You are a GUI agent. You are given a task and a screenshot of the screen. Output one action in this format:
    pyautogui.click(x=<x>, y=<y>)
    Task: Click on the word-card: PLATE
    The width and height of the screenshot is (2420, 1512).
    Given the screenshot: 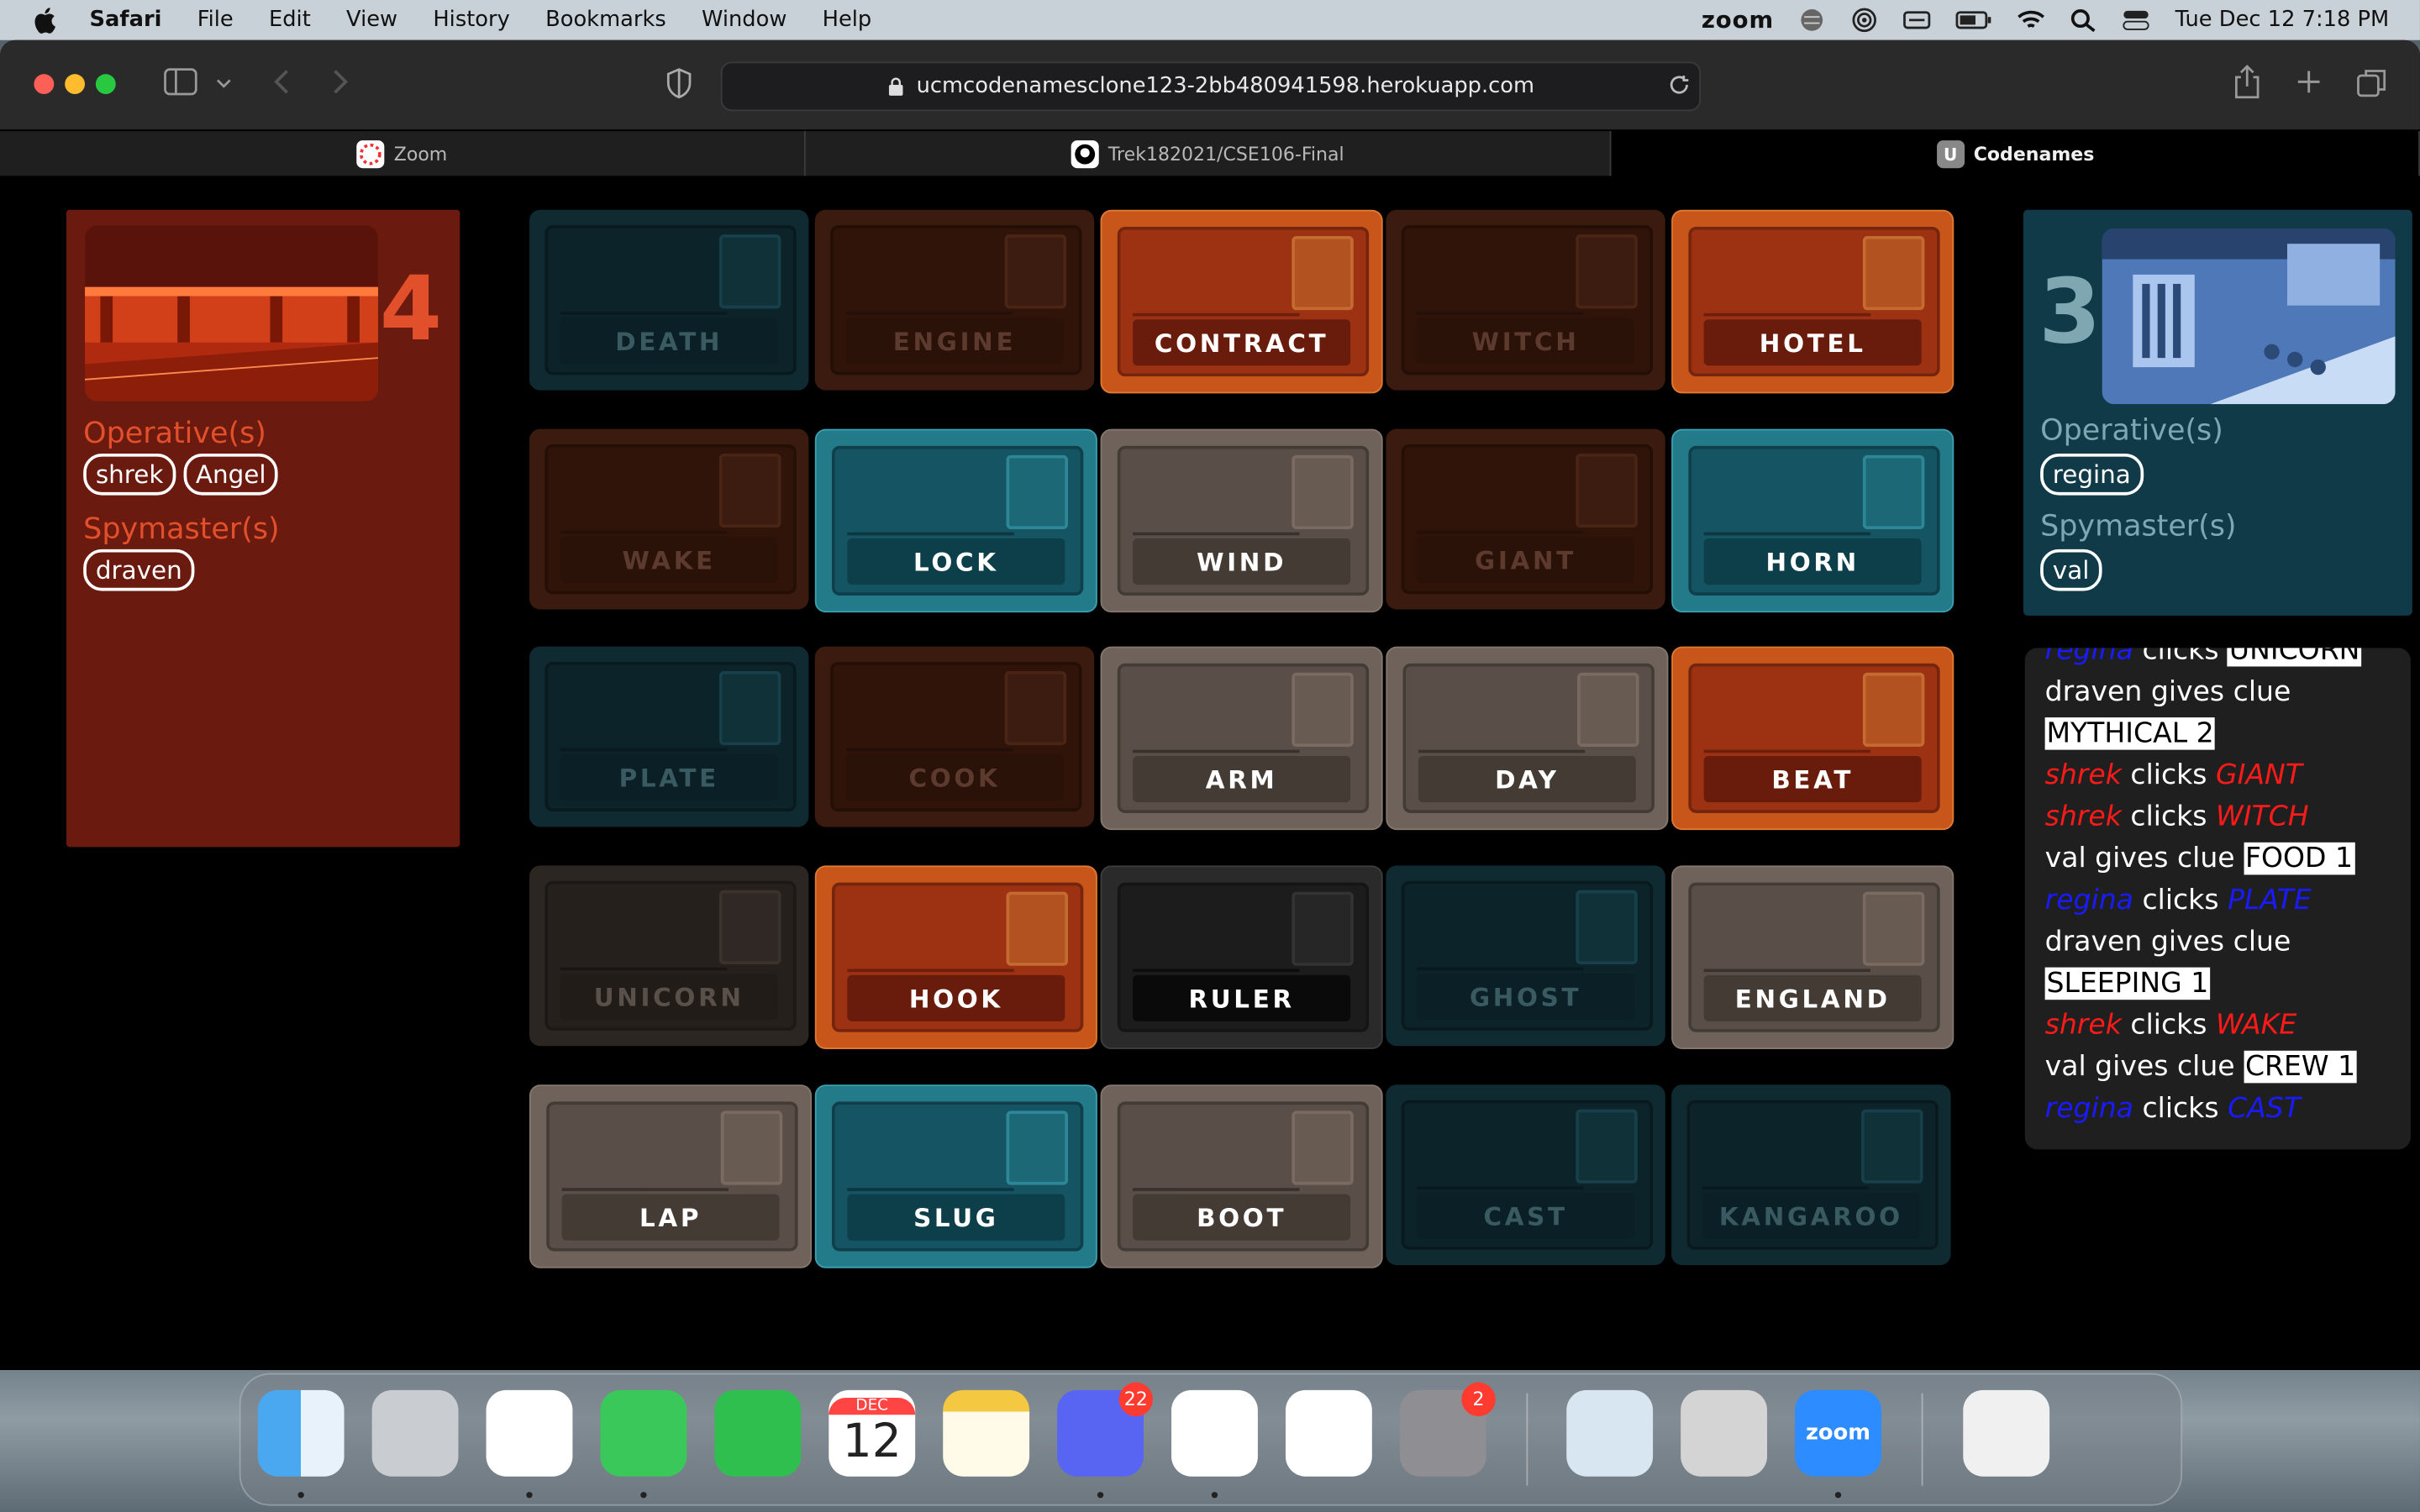 What is the action you would take?
    pyautogui.click(x=669, y=736)
    